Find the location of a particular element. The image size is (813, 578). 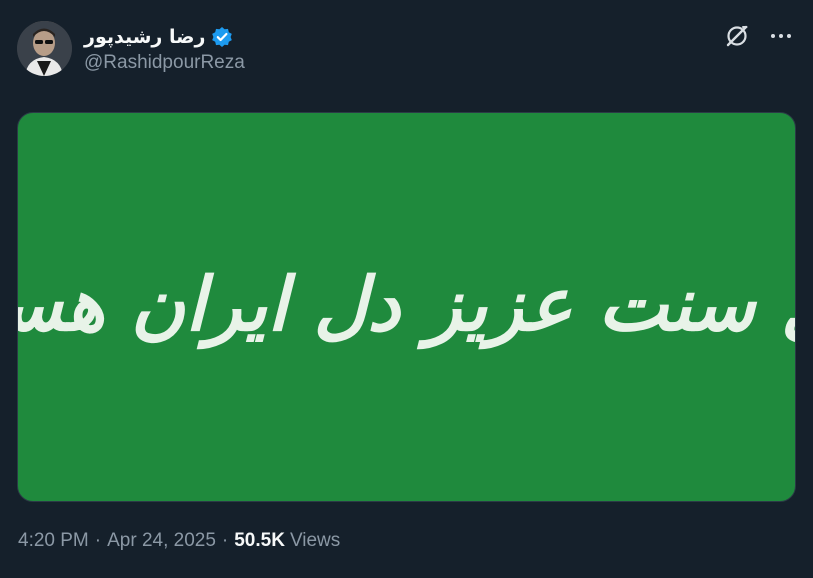

author-display-name: رضا رشیدپور is located at coordinates (144, 37).